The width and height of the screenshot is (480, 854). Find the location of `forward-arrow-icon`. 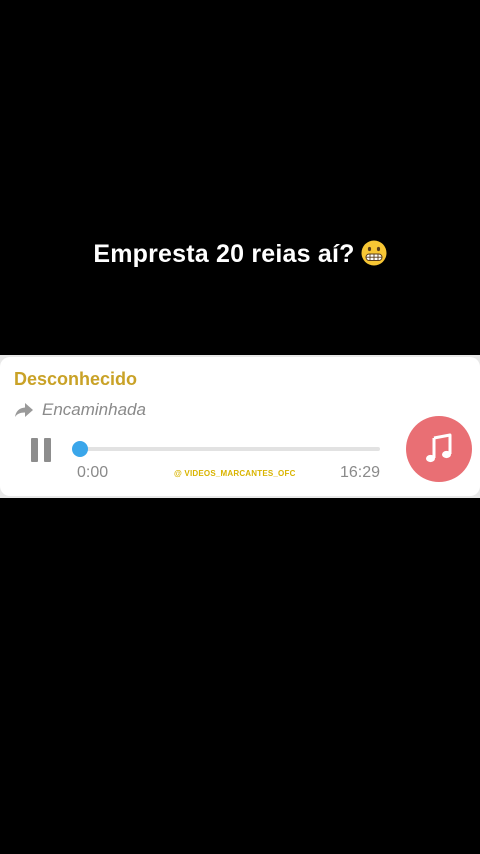

forward-arrow-icon is located at coordinates (24, 410).